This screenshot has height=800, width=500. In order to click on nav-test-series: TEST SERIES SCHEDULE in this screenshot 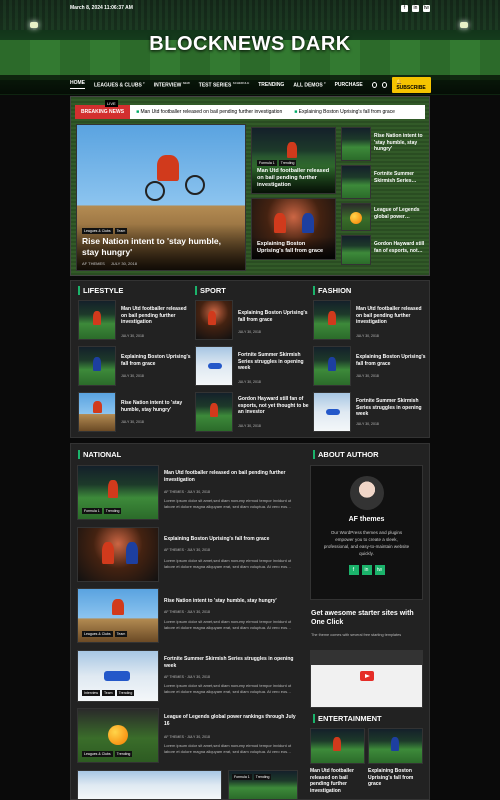, I will do `click(224, 85)`.